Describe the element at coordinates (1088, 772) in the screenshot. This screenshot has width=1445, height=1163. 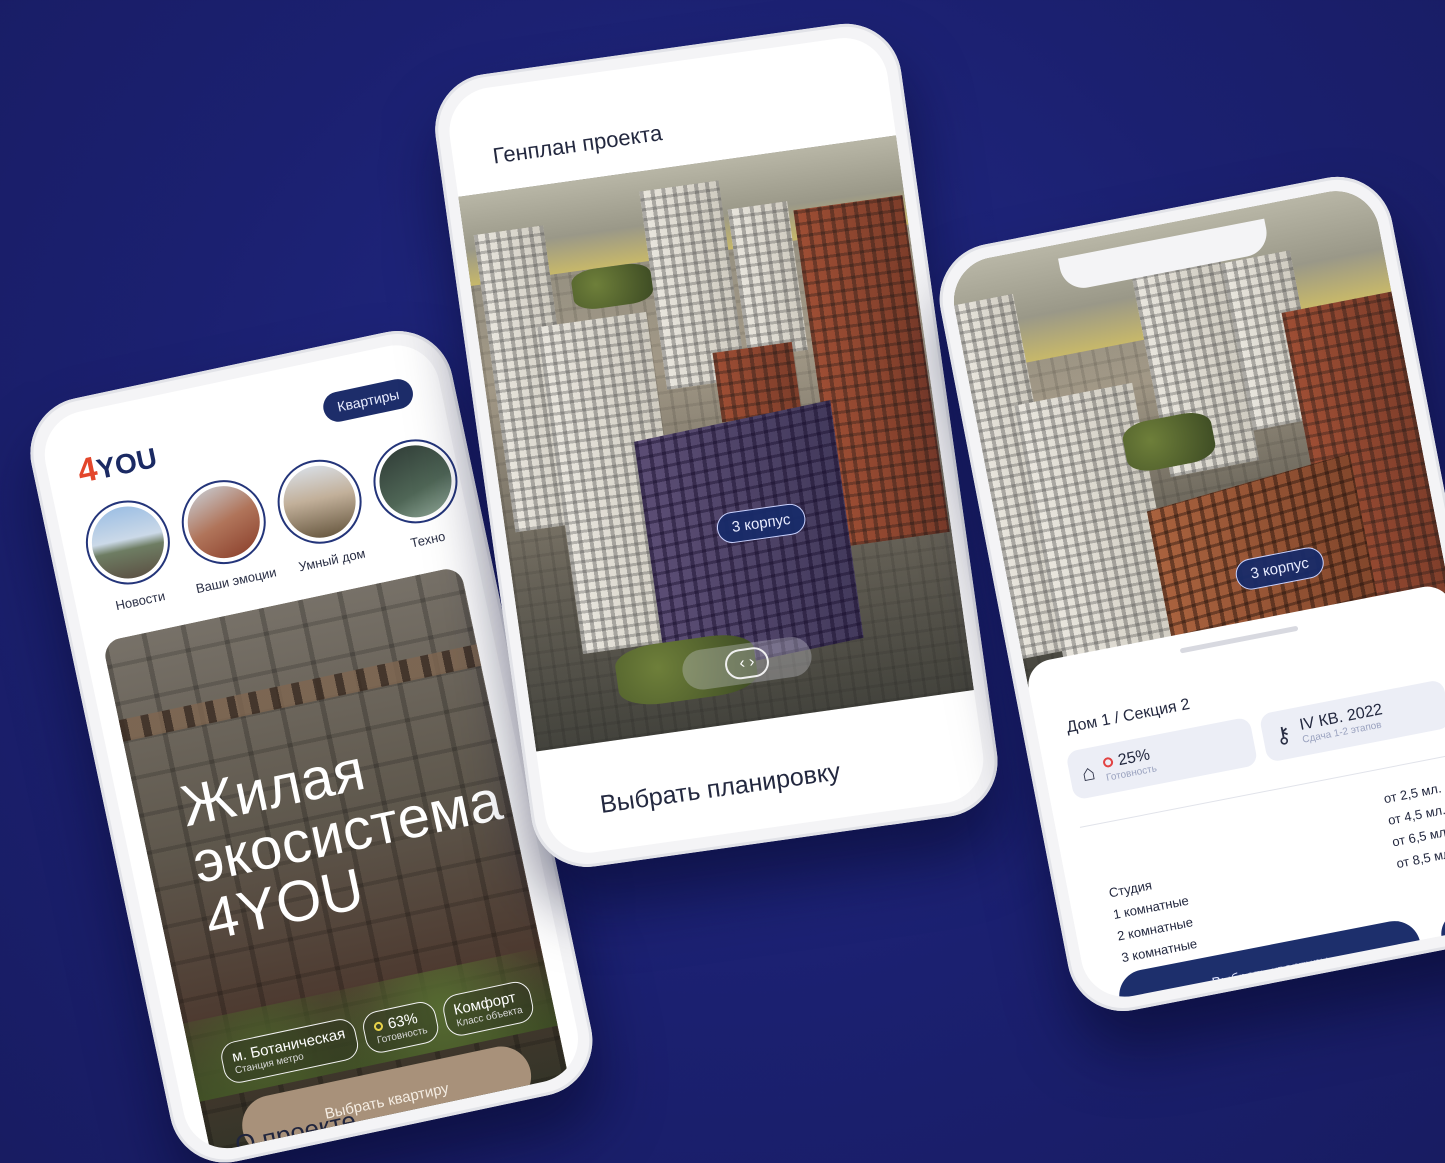
I see `crane-icon: ⌂` at that location.